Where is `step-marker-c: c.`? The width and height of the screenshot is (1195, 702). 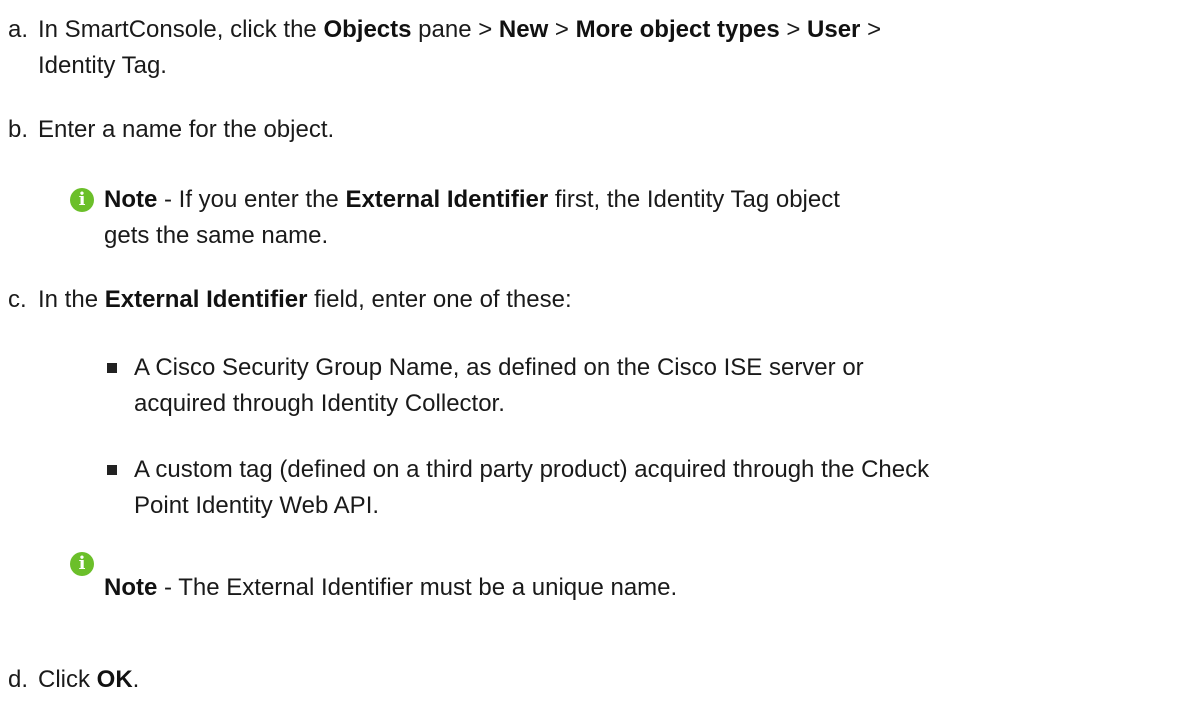 step-marker-c: c. is located at coordinates (17, 299).